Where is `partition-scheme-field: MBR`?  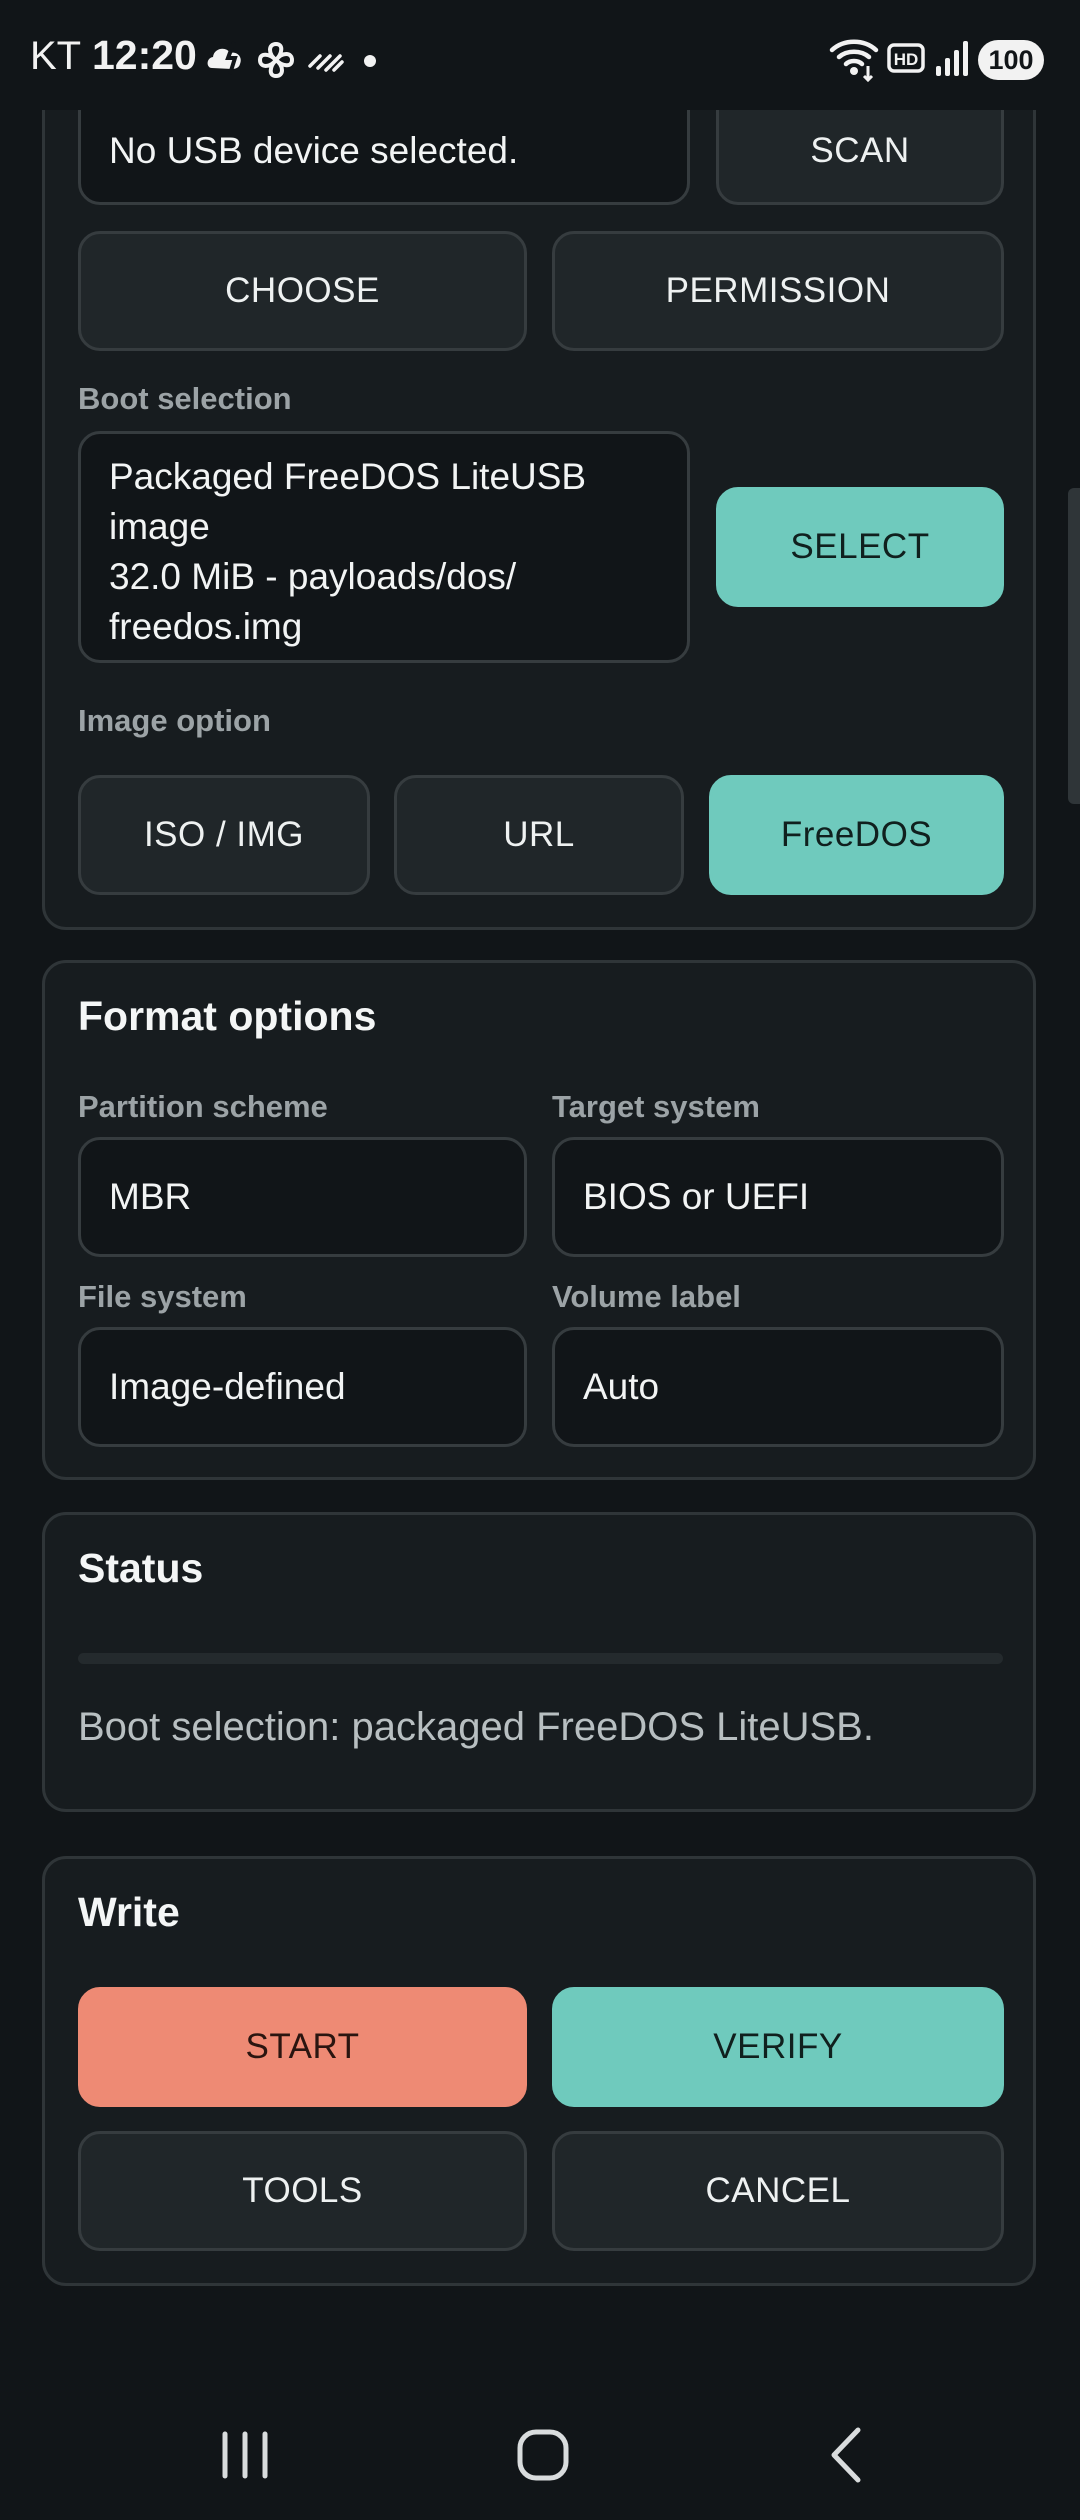
partition-scheme-field: MBR is located at coordinates (302, 1197).